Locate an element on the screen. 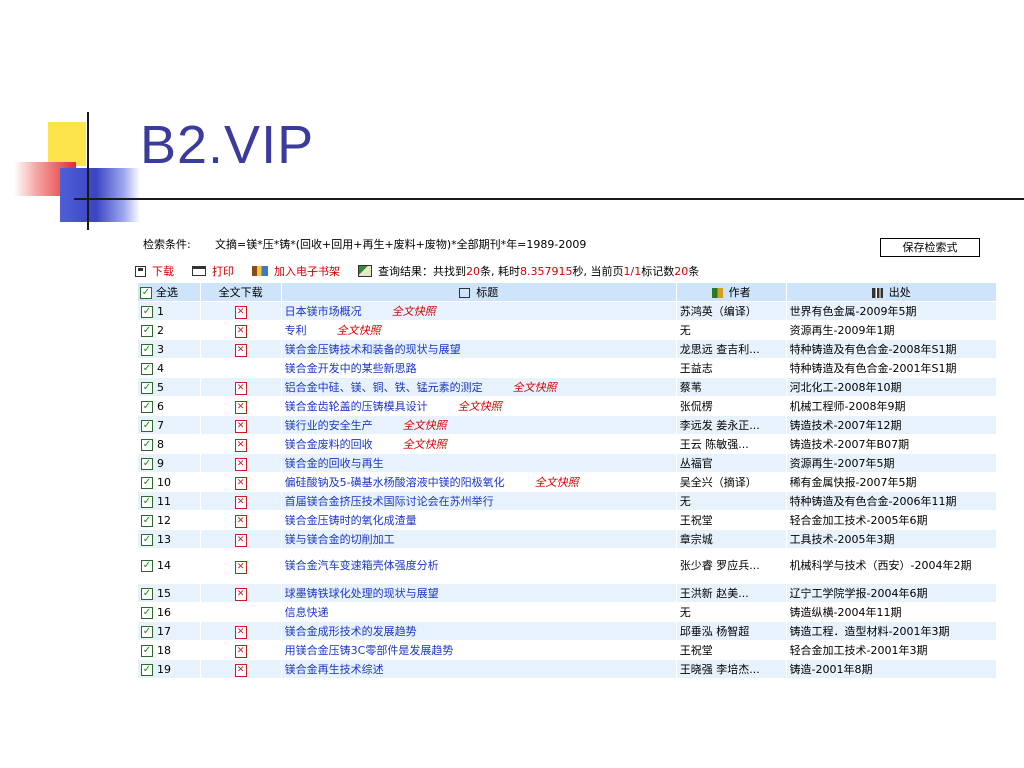  print-button: 打印 is located at coordinates (213, 271).